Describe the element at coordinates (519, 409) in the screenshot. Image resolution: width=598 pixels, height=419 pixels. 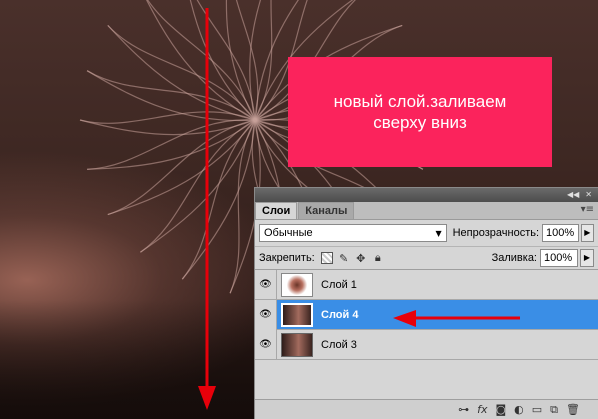
I see `adjustment-icon: ◐` at that location.